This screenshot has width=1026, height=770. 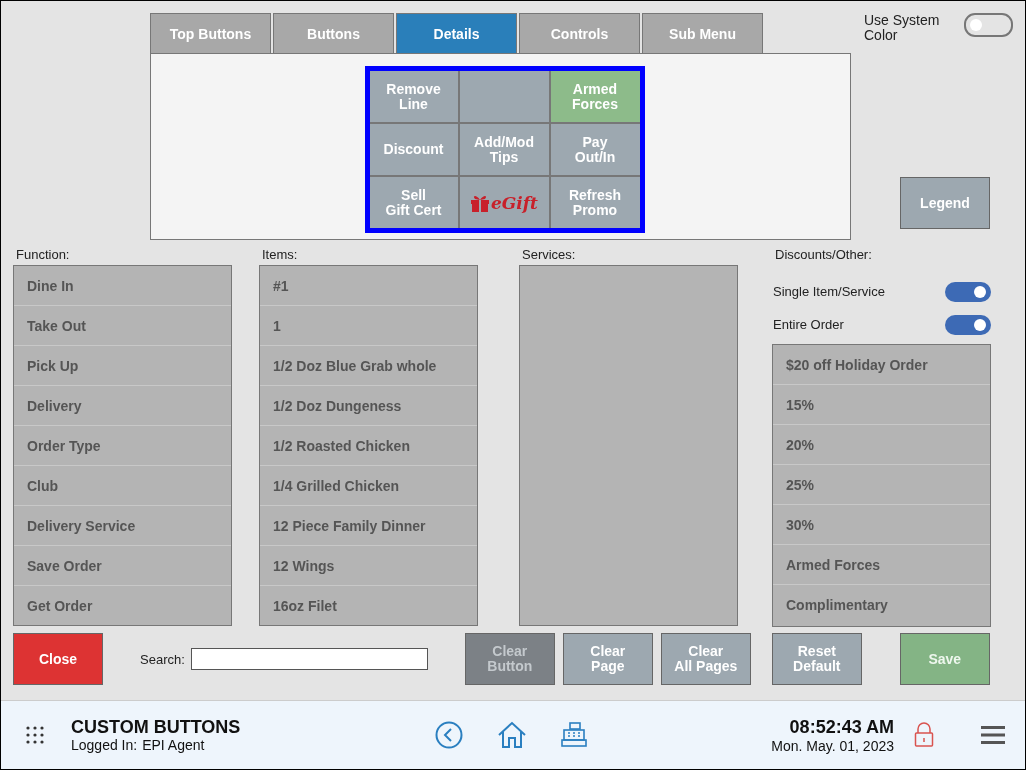 I want to click on discount-item: Complimentary, so click(x=881, y=605).